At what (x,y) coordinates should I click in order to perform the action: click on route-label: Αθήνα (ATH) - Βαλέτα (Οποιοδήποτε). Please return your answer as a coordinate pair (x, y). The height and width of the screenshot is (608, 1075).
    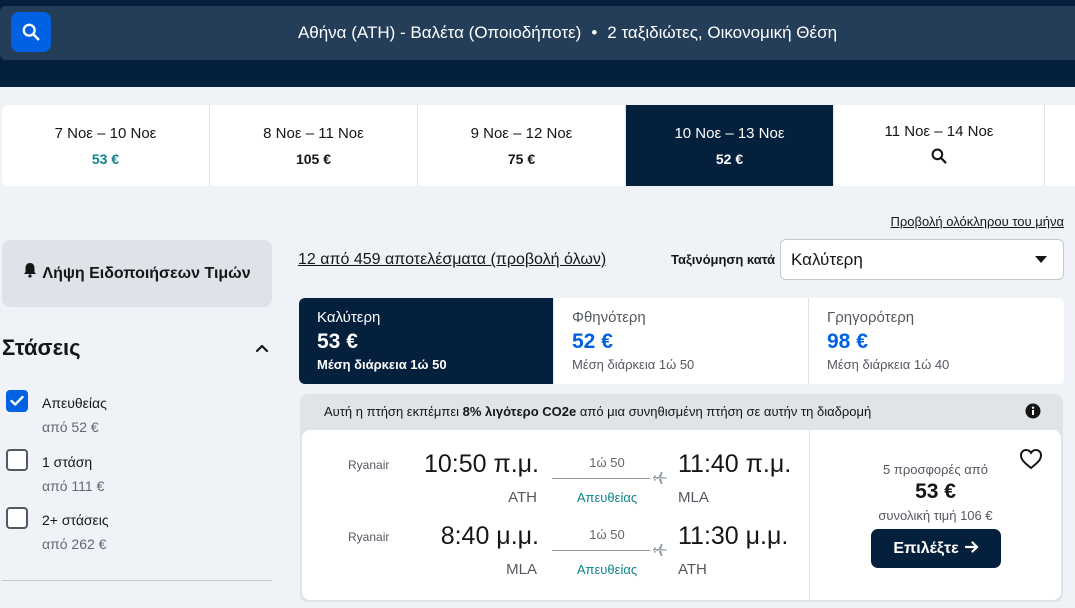
    Looking at the image, I should click on (439, 32).